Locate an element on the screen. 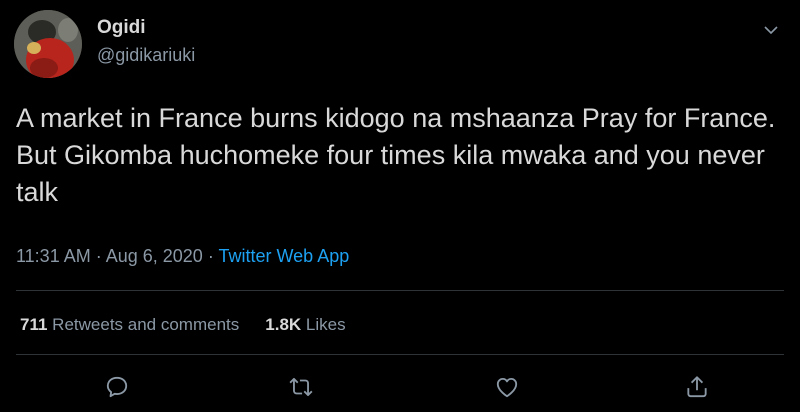 The width and height of the screenshot is (800, 412). like-button is located at coordinates (508, 388).